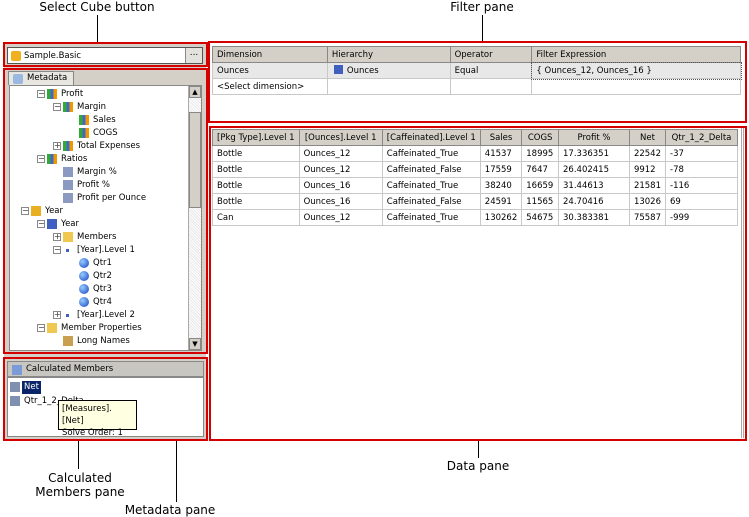 Image resolution: width=749 pixels, height=517 pixels. What do you see at coordinates (105, 399) in the screenshot?
I see `highlight-calculated-members-pane` at bounding box center [105, 399].